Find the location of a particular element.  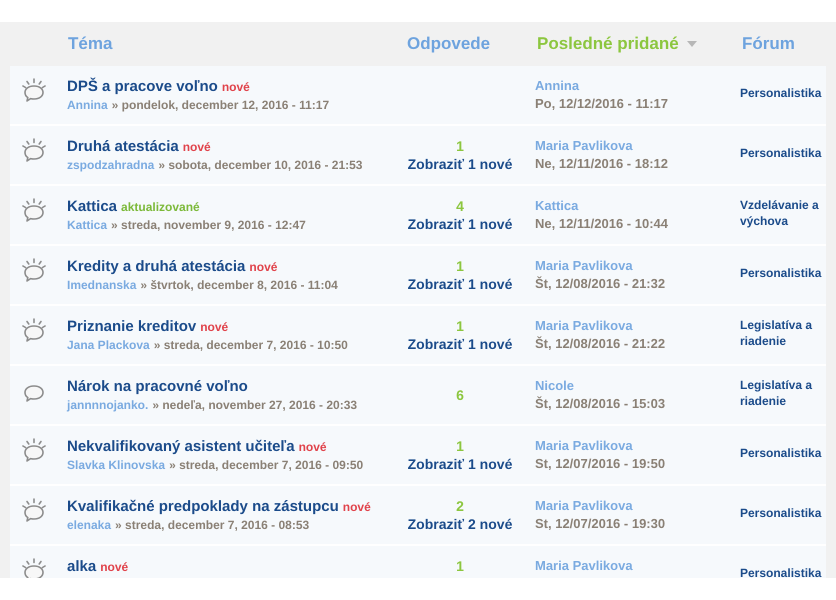

post-date: » sobota, december 10, 2016 - 21:53 is located at coordinates (260, 165).